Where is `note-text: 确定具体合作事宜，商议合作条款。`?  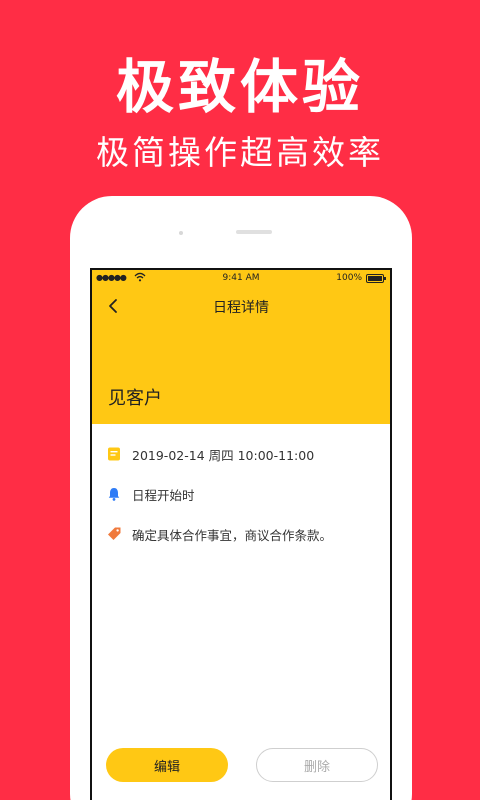
note-text: 确定具体合作事宜，商议合作条款。 is located at coordinates (232, 535).